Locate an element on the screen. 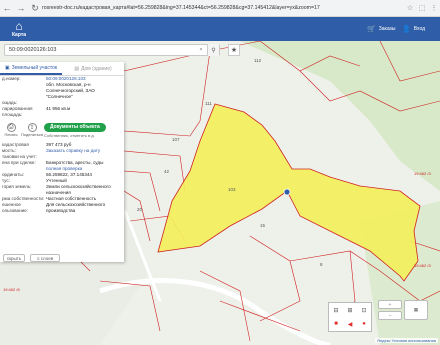  clear-icon: × is located at coordinates (201, 50).